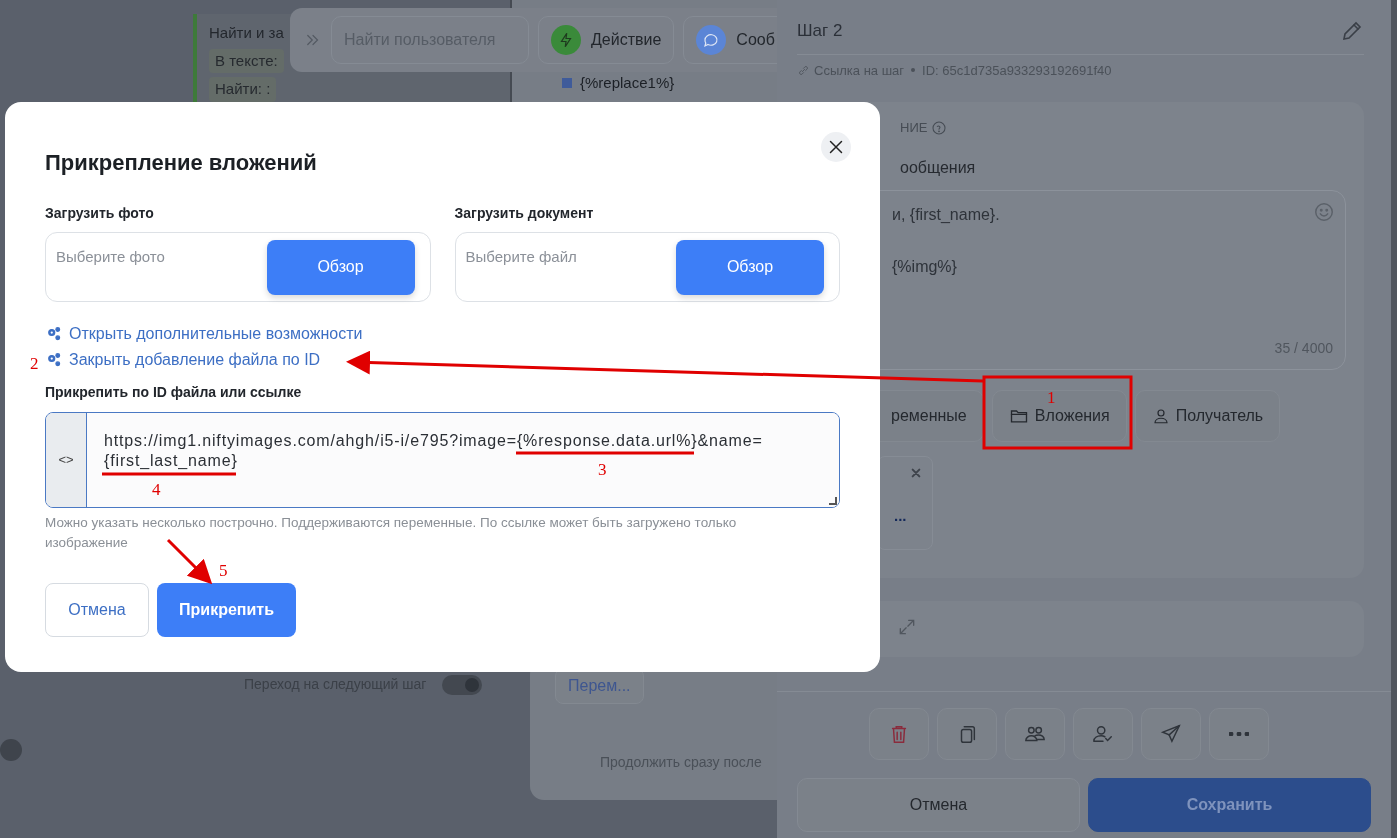 Image resolution: width=1397 pixels, height=838 pixels. What do you see at coordinates (66, 460) in the screenshot?
I see `code-prefix: <>` at bounding box center [66, 460].